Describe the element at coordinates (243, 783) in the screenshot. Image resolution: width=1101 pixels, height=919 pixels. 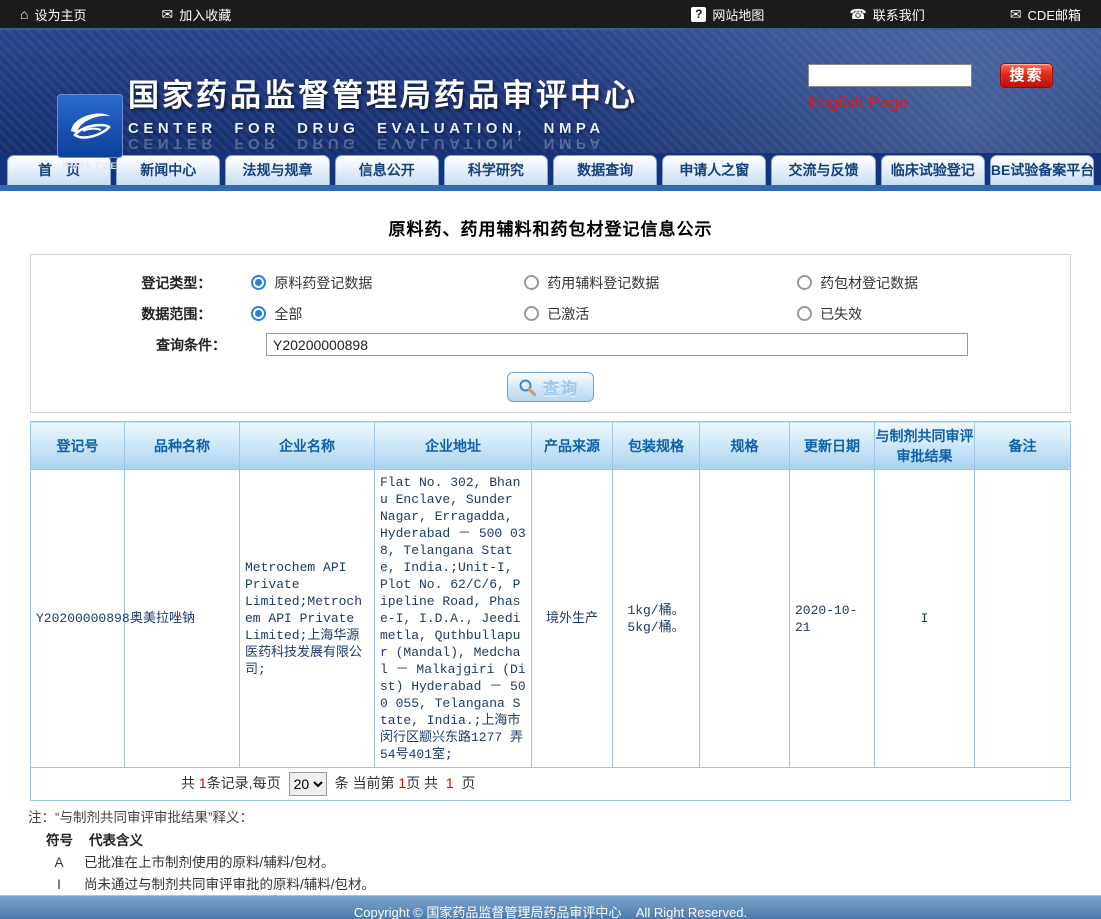
I see `pagination-text: 条记录,每页` at that location.